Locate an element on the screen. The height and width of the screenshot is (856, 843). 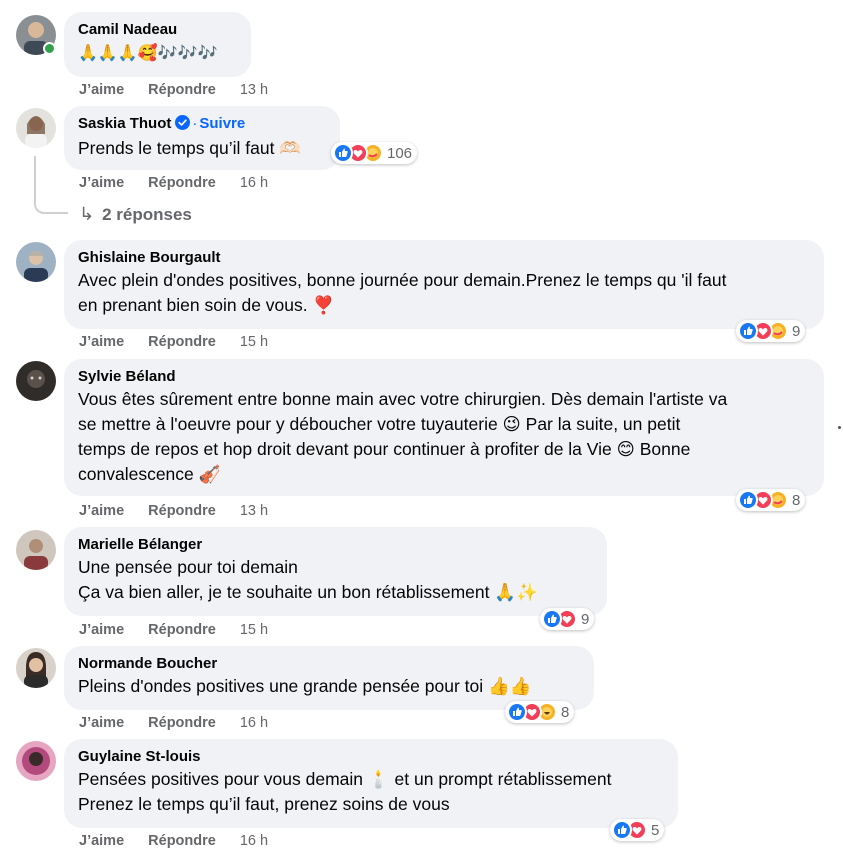
scroll-indicator-dot is located at coordinates (839, 427).